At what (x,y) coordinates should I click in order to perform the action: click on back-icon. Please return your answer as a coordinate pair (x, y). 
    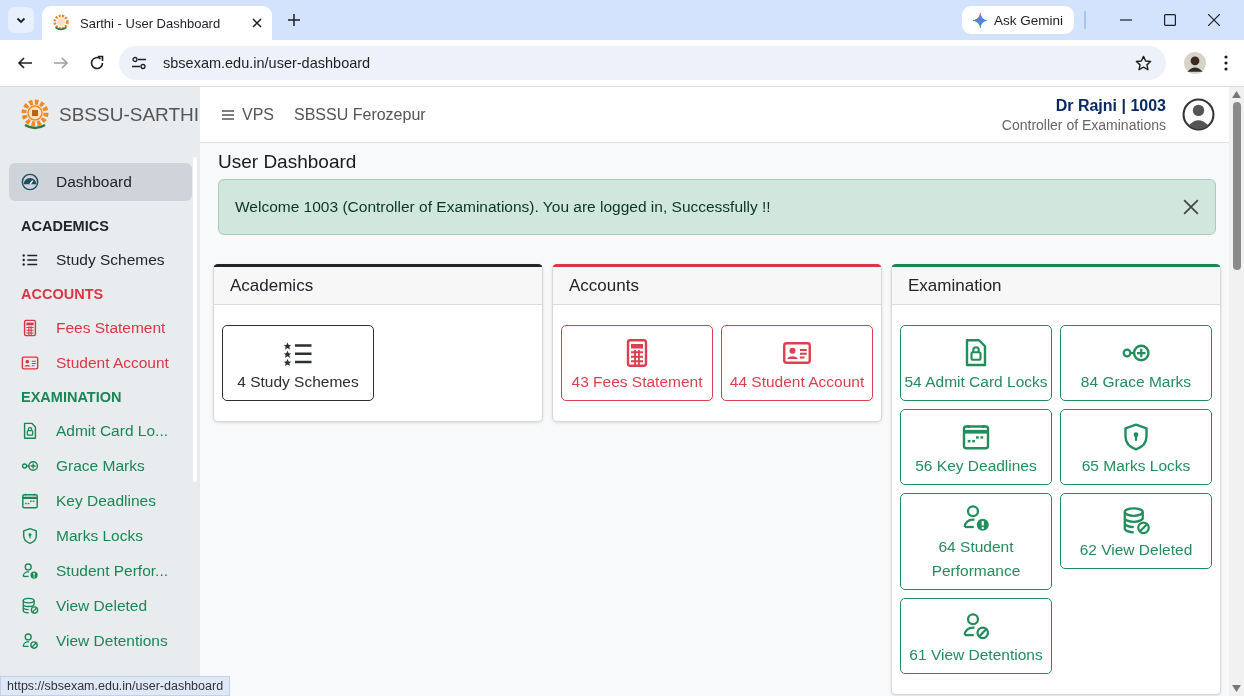
    Looking at the image, I should click on (25, 63).